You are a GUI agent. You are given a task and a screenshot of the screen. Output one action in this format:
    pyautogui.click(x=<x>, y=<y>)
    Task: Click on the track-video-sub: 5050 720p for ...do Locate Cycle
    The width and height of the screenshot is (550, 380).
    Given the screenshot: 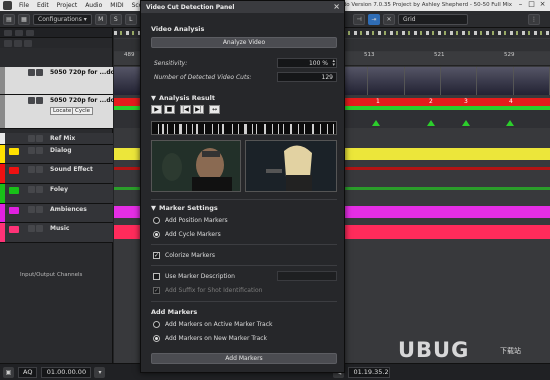 What is the action you would take?
    pyautogui.click(x=57, y=112)
    